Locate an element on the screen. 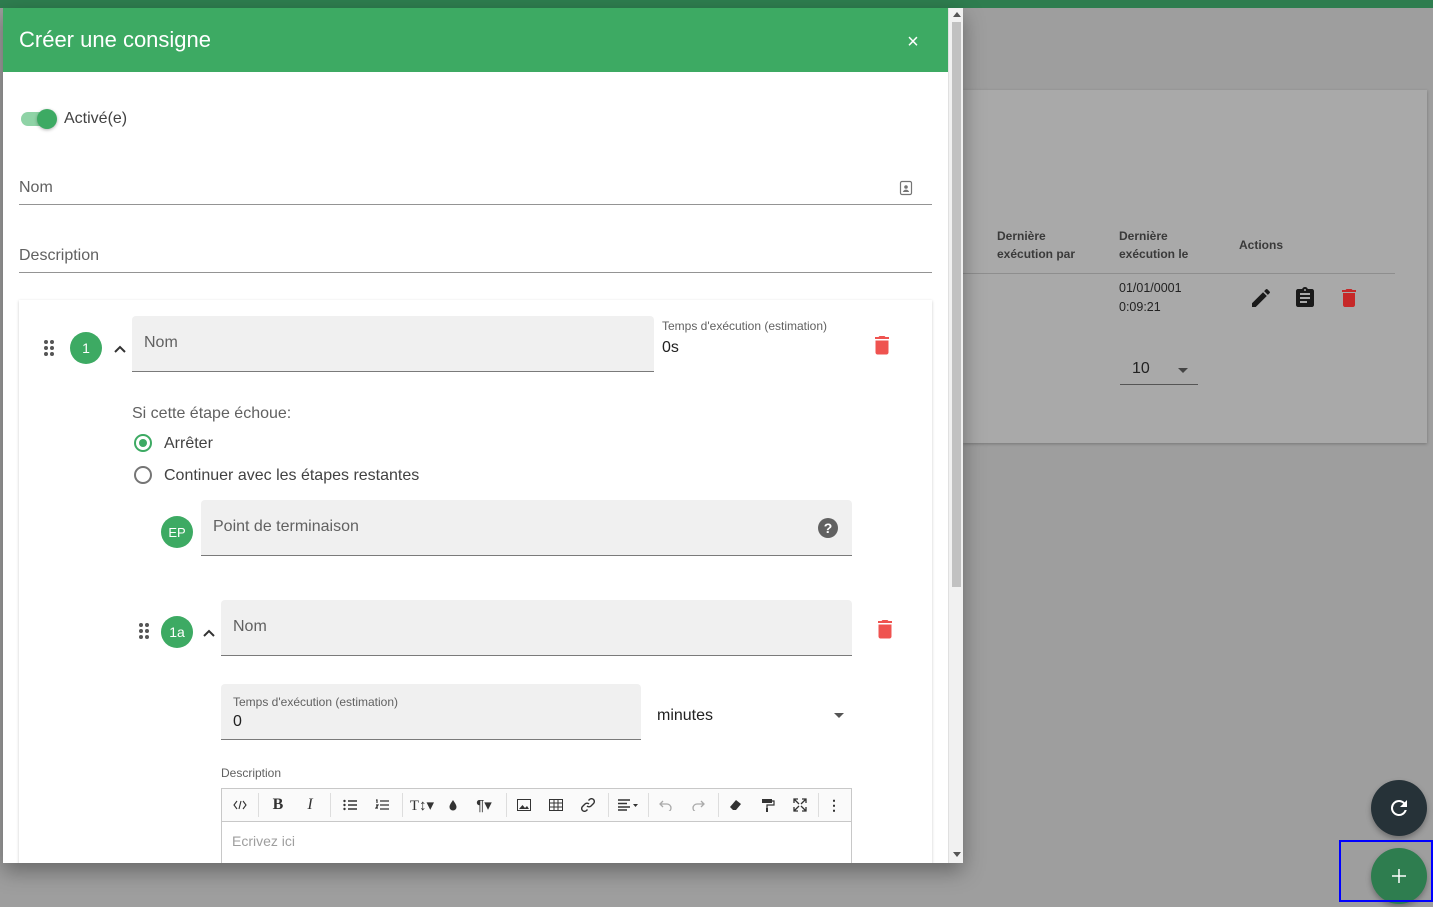 This screenshot has width=1433, height=907. format-painter-icon is located at coordinates (768, 805).